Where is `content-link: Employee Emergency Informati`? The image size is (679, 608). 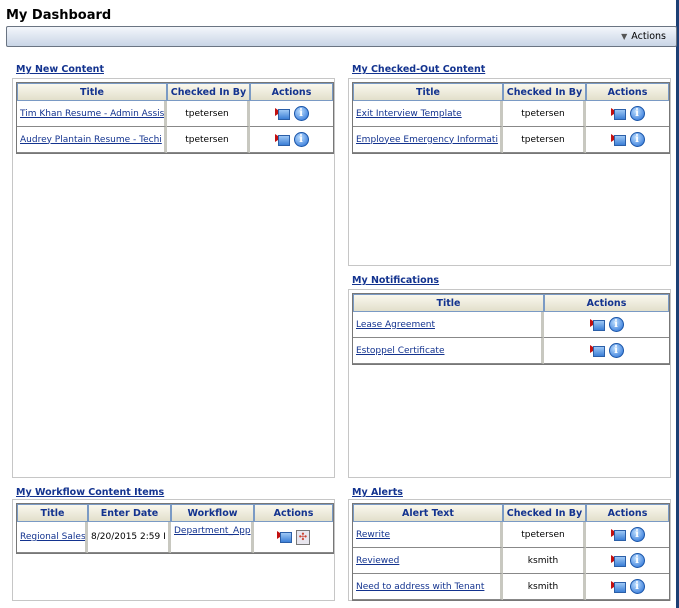
content-link: Employee Emergency Informati is located at coordinates (427, 140).